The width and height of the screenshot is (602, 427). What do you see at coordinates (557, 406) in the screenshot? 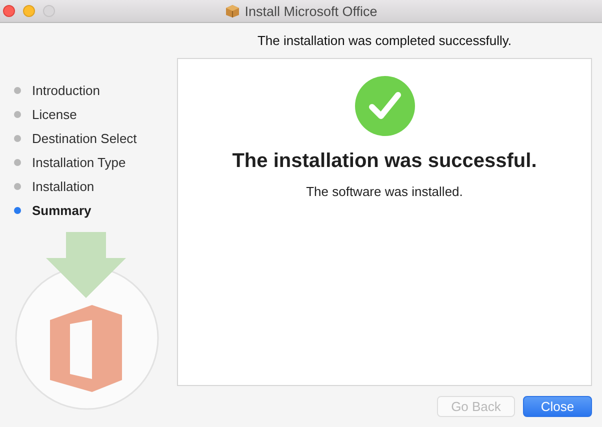
I see `close-dialog-button: Close` at bounding box center [557, 406].